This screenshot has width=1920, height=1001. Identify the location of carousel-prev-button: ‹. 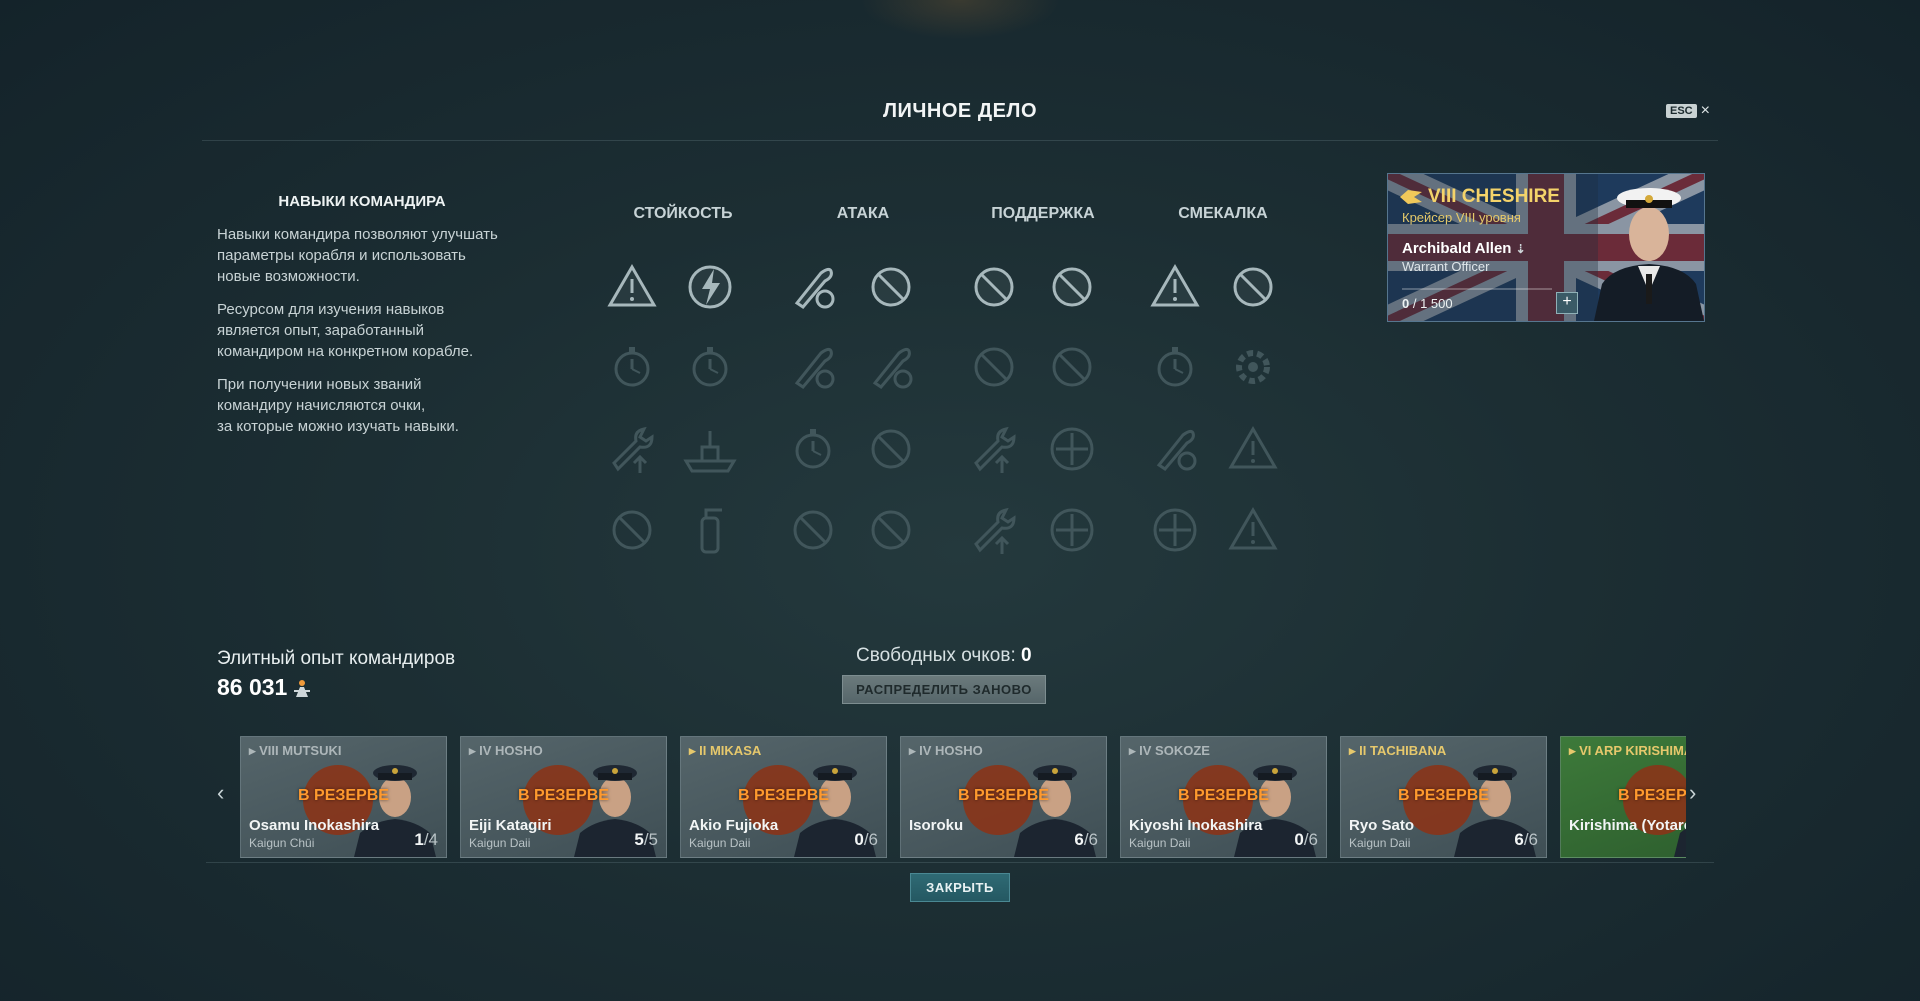
(220, 793).